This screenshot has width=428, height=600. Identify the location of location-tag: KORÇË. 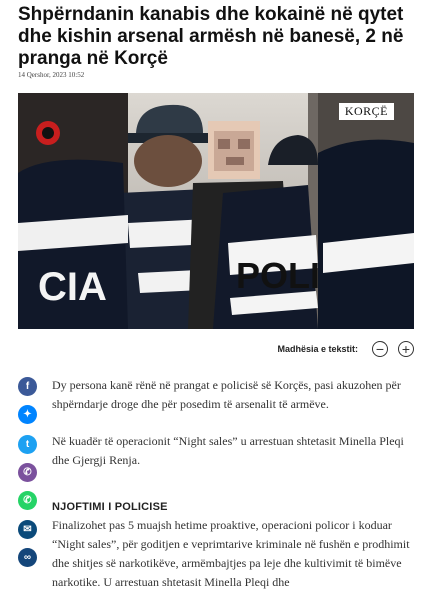
(366, 111).